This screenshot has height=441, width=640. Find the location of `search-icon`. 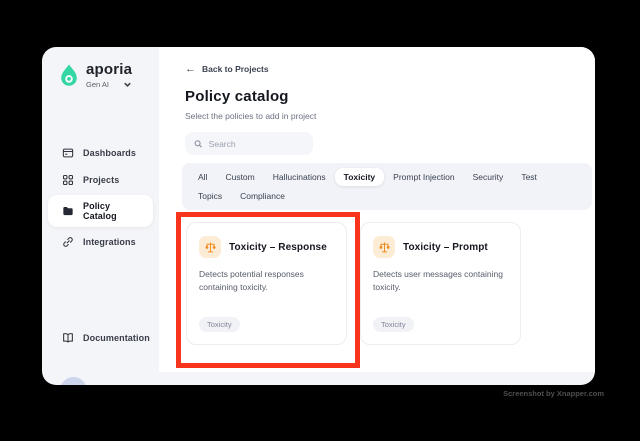

search-icon is located at coordinates (198, 143).